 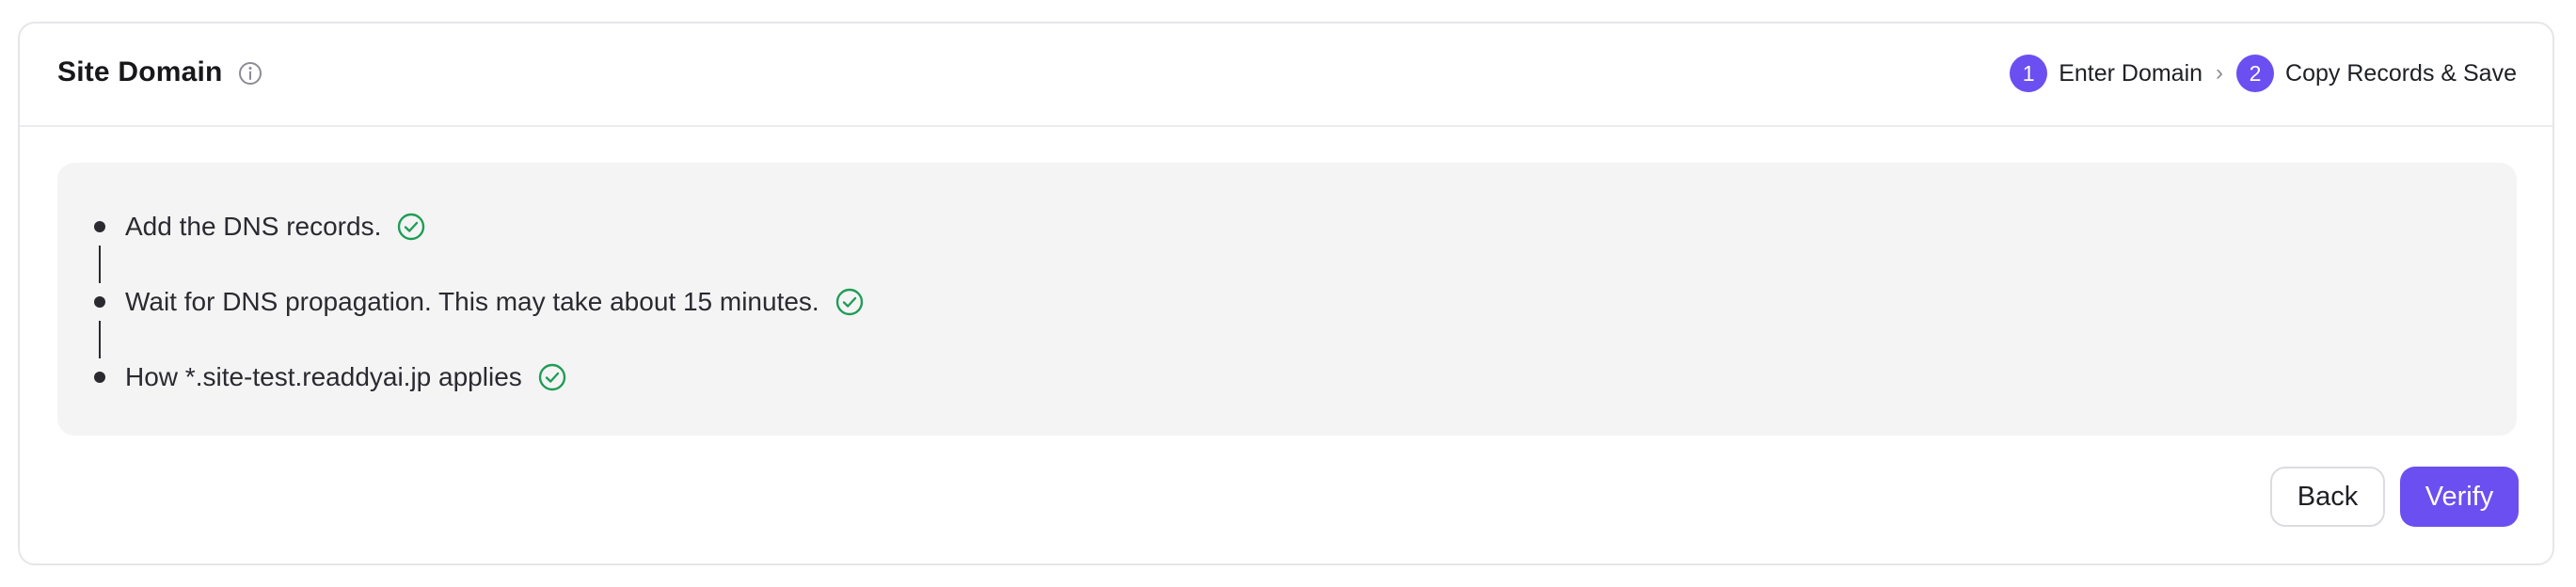 I want to click on list-item: How *.site-test.readdyai.jp applies, so click(x=346, y=377).